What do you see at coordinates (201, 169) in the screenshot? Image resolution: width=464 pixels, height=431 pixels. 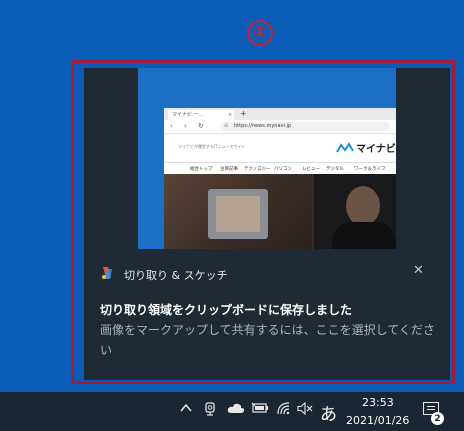 I see `preview-nav-item: 総合トップ` at bounding box center [201, 169].